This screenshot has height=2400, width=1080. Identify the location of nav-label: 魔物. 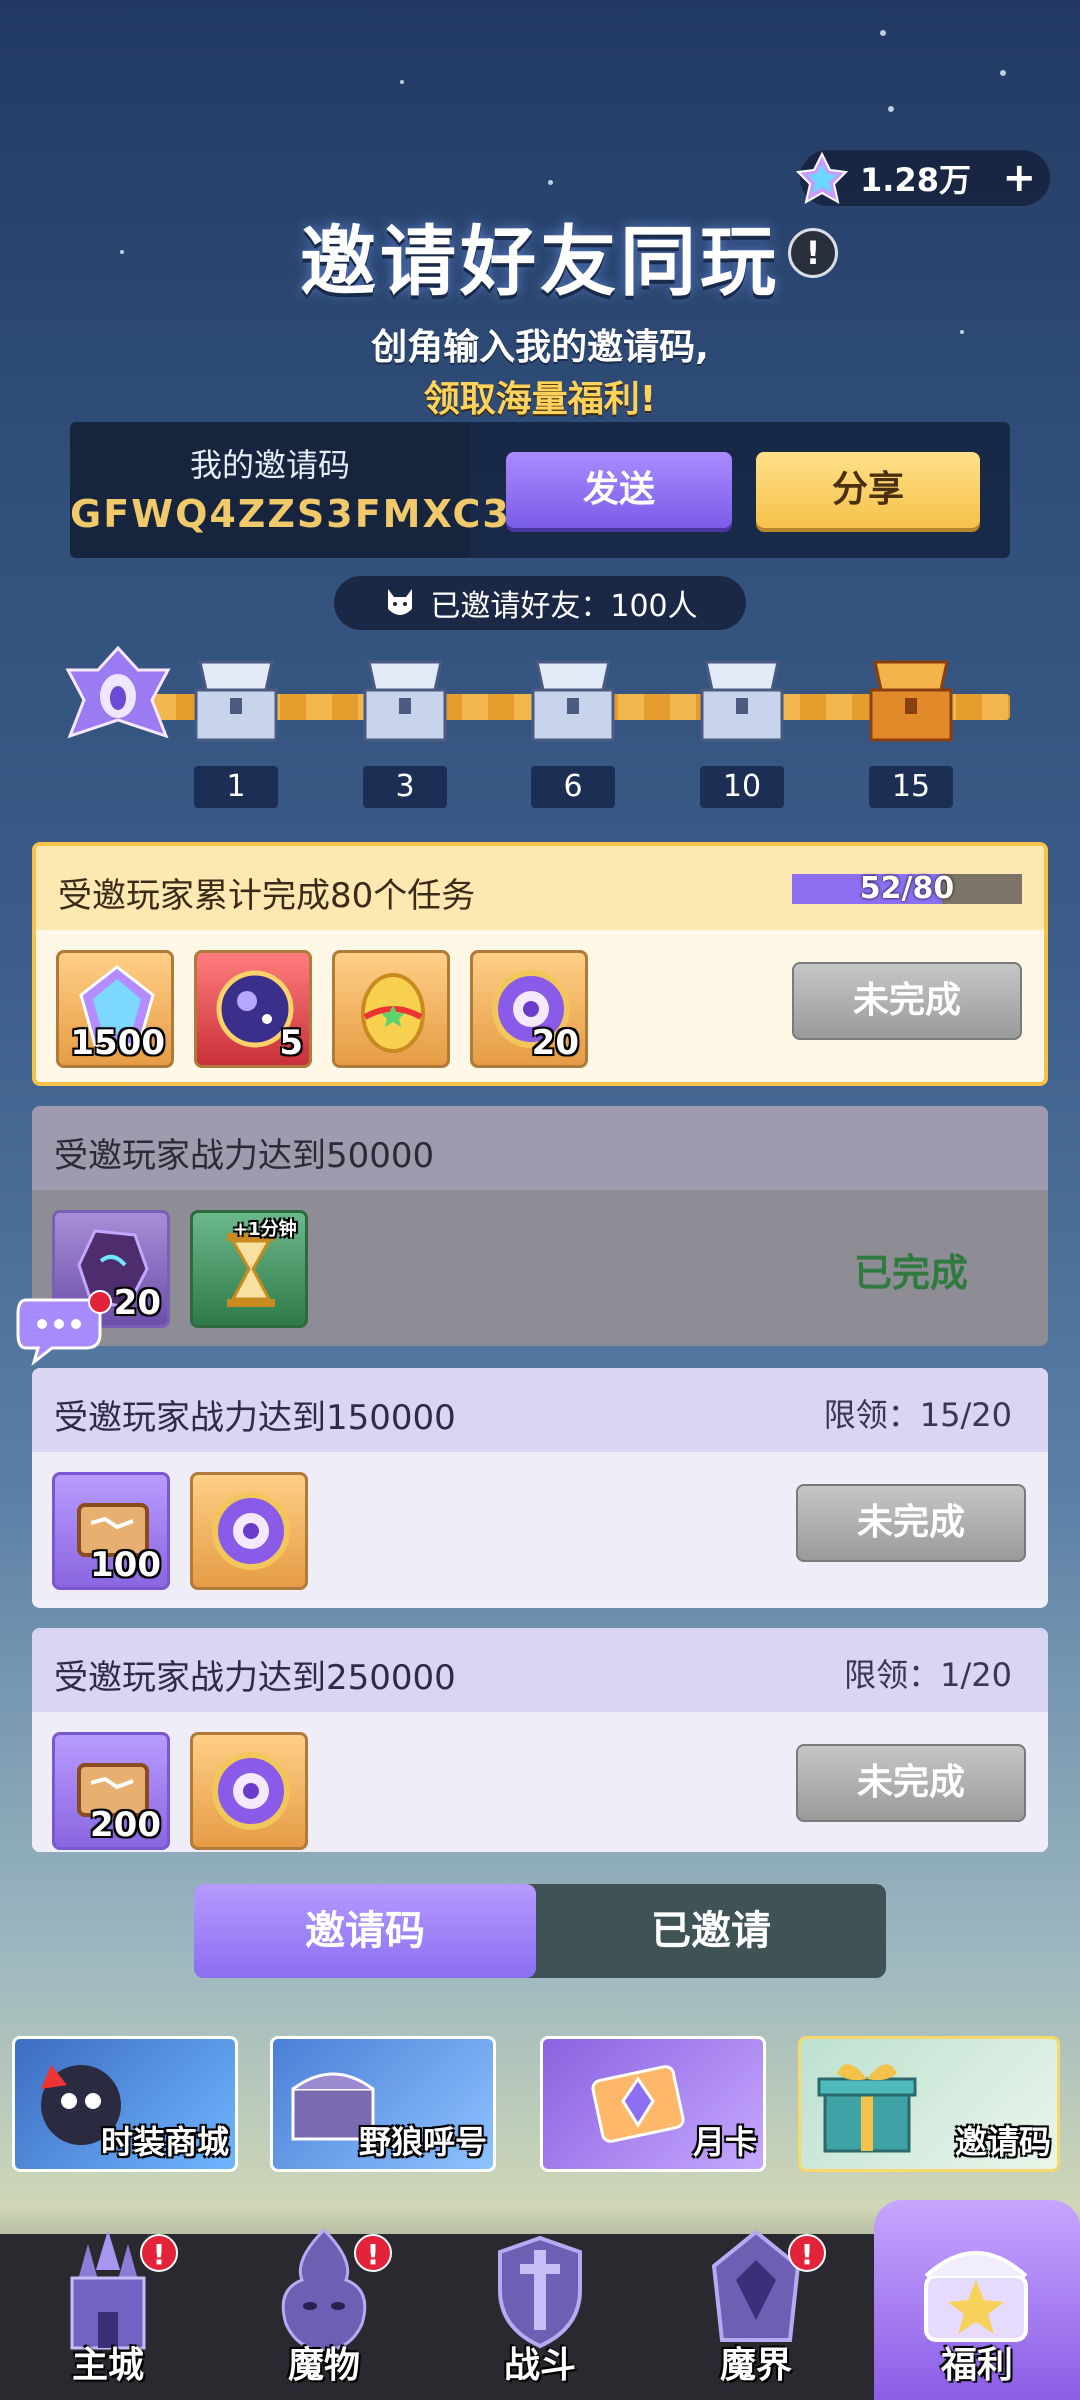
(323, 2365).